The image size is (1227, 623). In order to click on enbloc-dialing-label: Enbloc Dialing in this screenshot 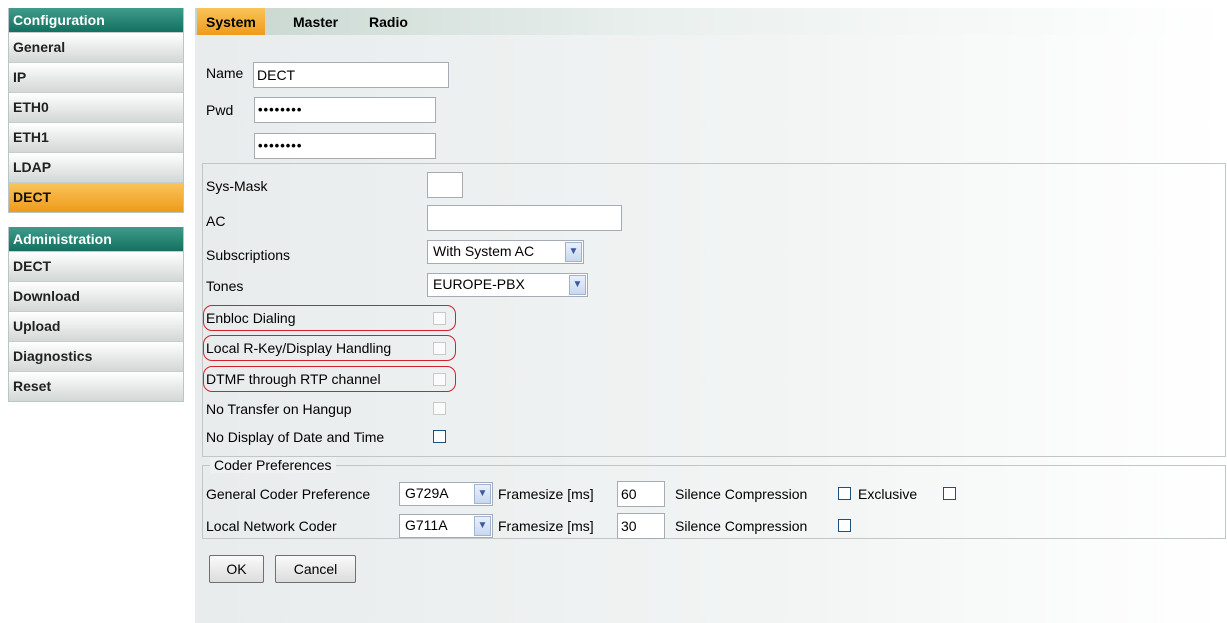, I will do `click(251, 318)`.